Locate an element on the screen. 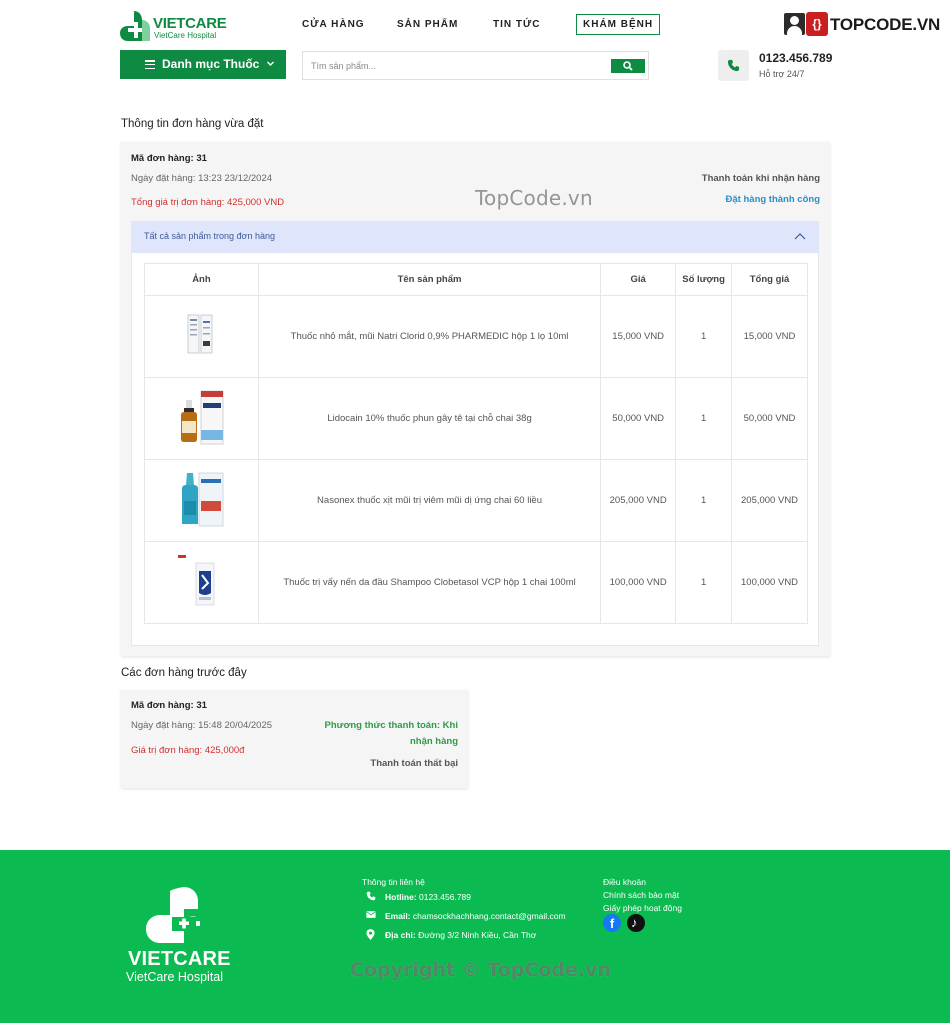  social-links: f is located at coordinates (625, 923).